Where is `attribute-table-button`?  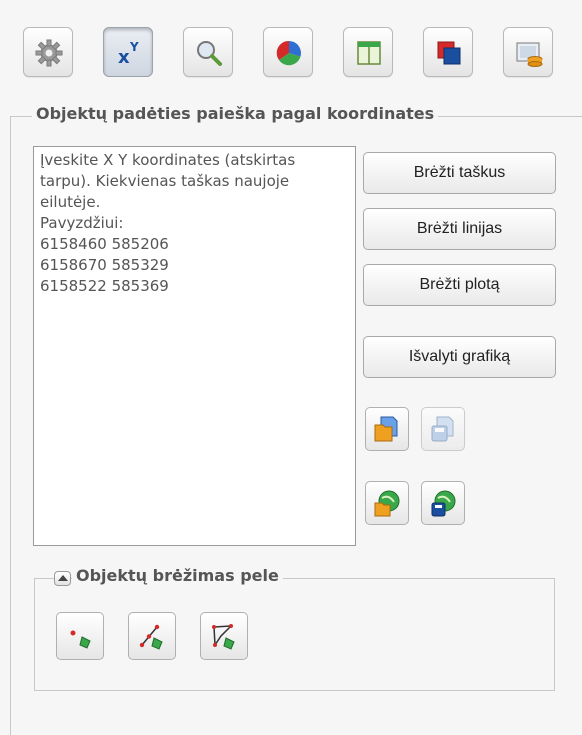 attribute-table-button is located at coordinates (368, 52).